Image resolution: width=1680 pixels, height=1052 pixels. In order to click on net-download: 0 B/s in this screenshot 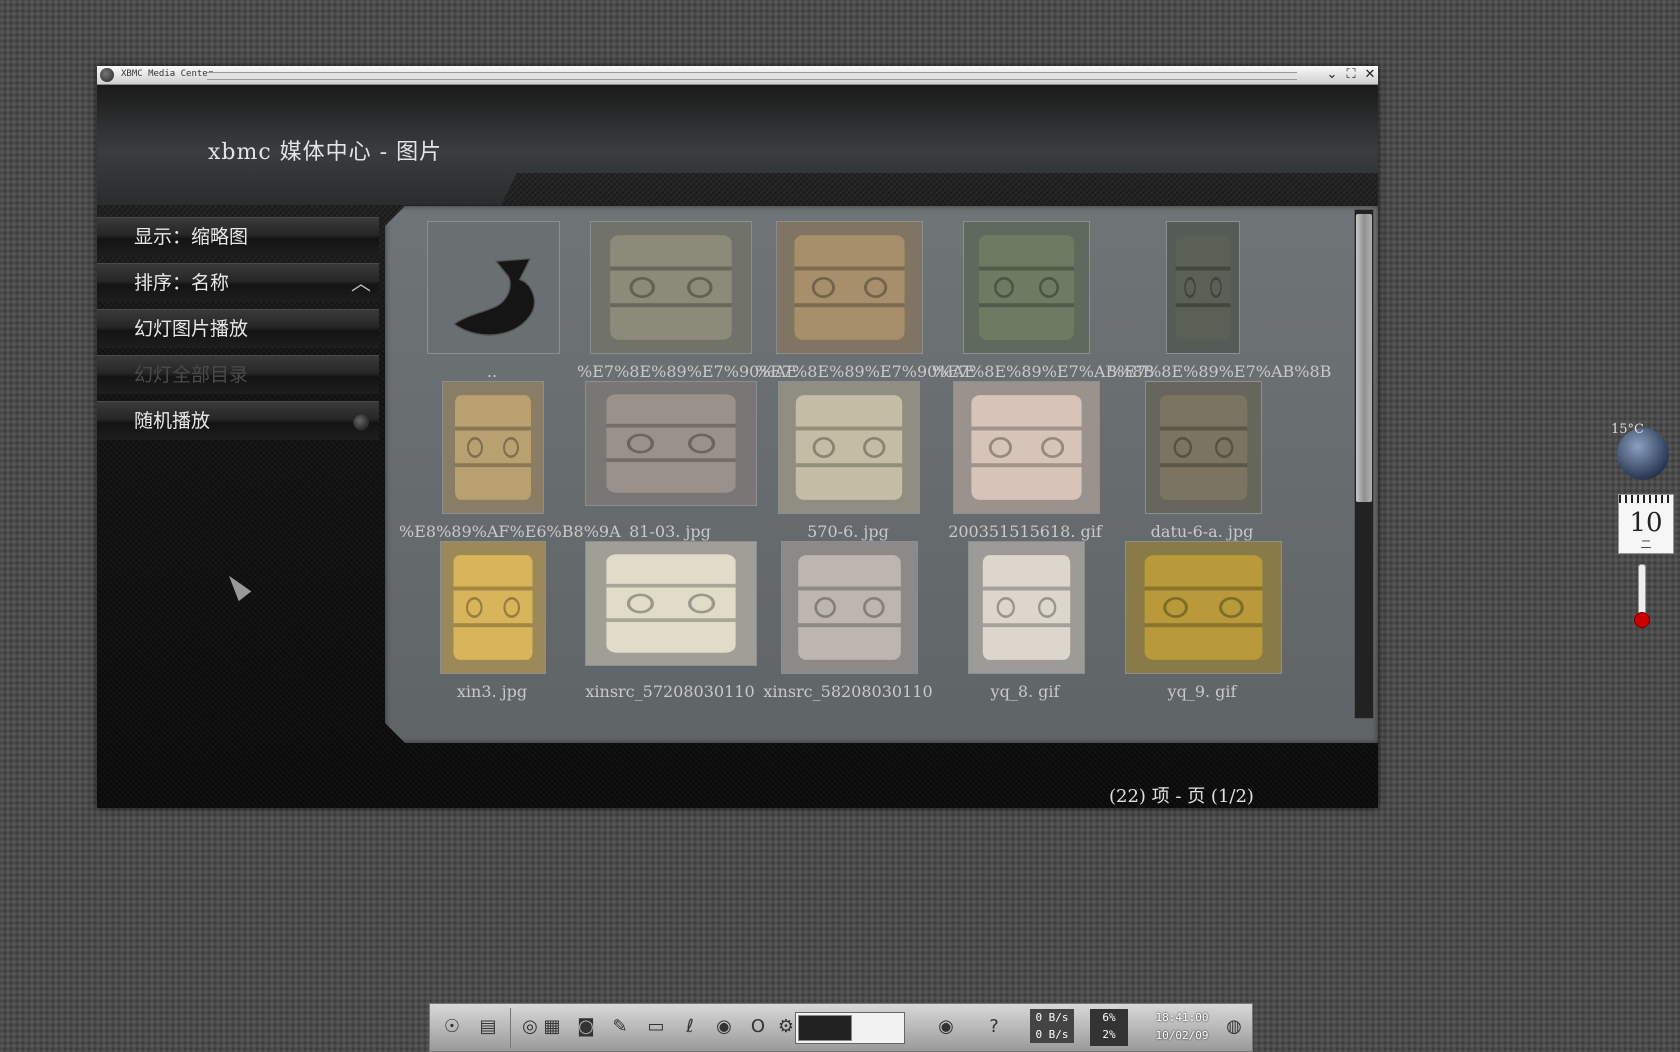, I will do `click(1052, 1034)`.